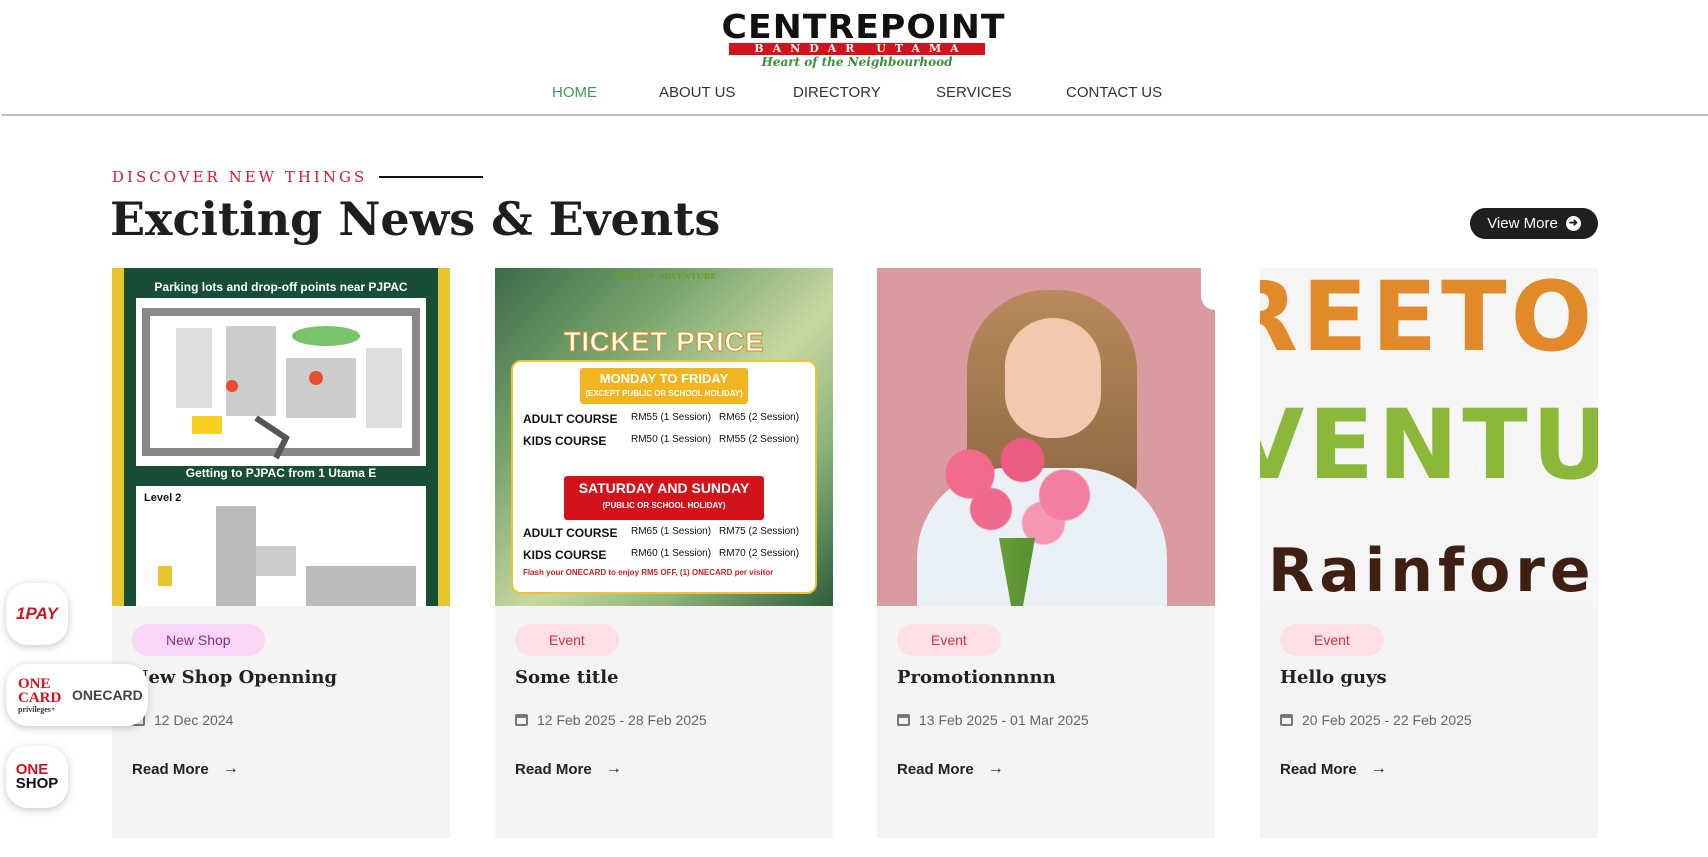 The height and width of the screenshot is (857, 1708). What do you see at coordinates (857, 62) in the screenshot?
I see `logo-tagline: Heart of the Neighbourhood` at bounding box center [857, 62].